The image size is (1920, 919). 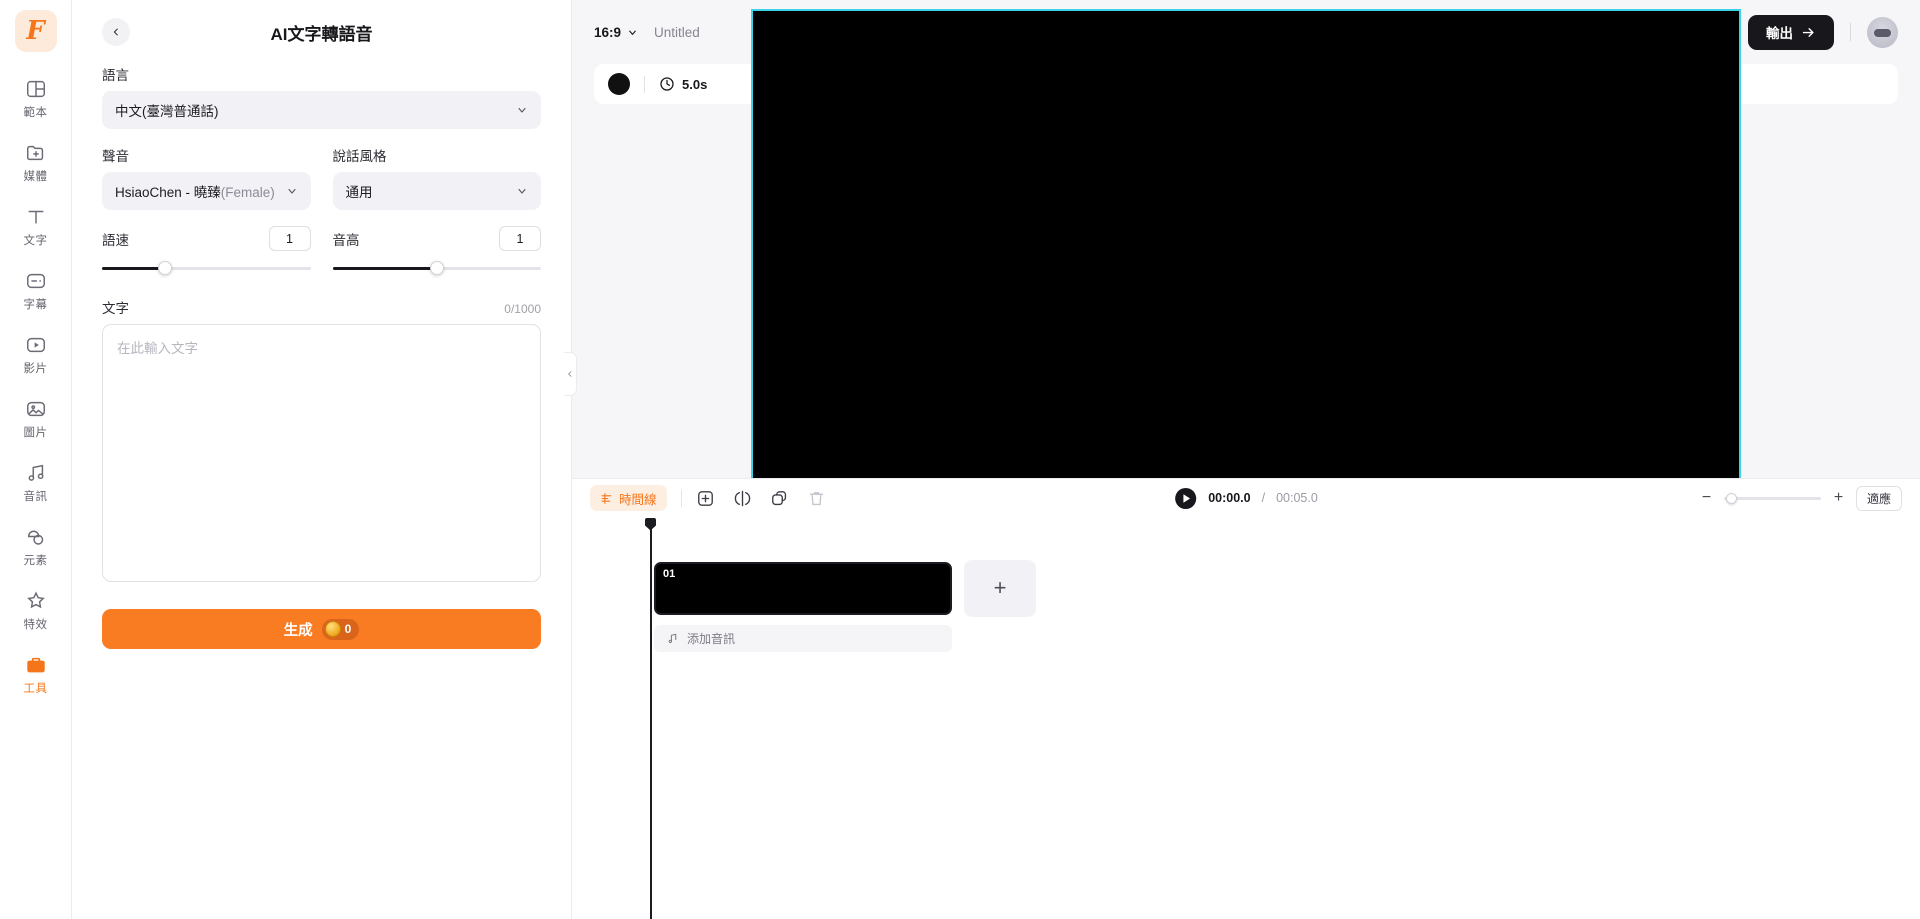 I want to click on timeline-zoom-controls: − + 適應, so click(x=1801, y=498).